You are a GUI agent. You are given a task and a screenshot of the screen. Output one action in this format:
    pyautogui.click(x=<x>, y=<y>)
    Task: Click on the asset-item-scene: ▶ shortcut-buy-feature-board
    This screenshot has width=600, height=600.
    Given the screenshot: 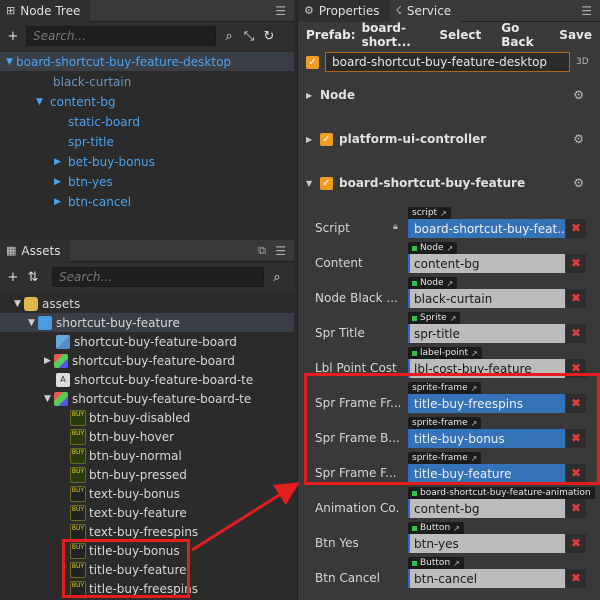 What is the action you would take?
    pyautogui.click(x=139, y=360)
    